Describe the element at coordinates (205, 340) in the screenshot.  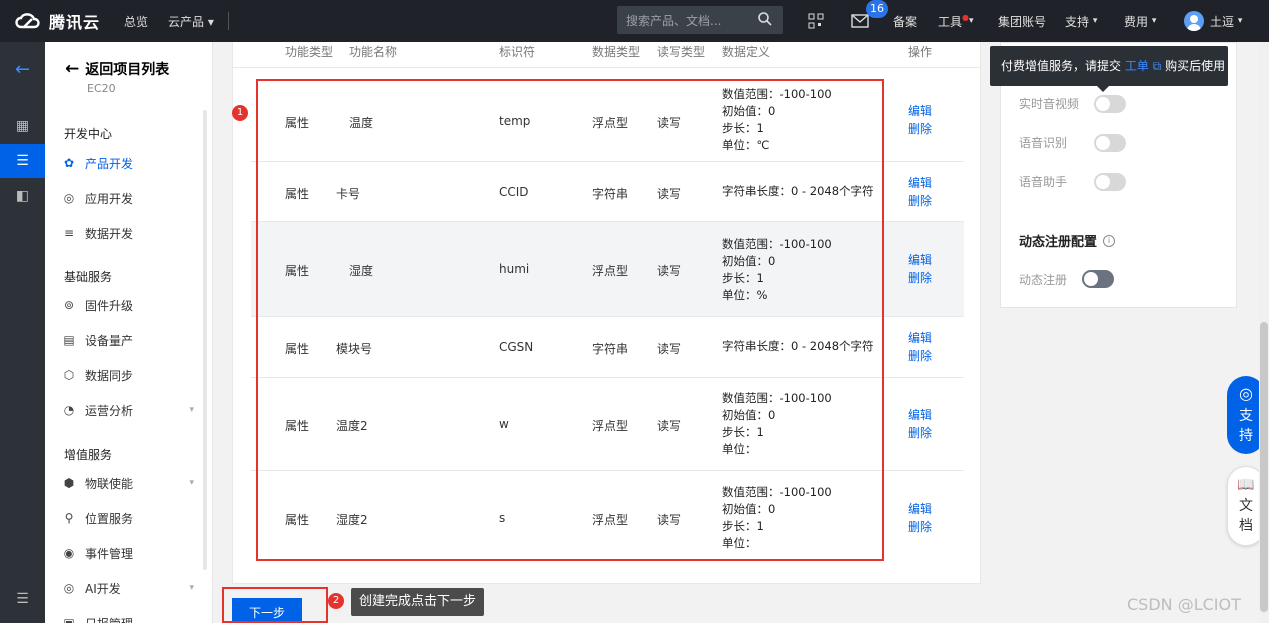
I see `sidebar-scrollbar` at that location.